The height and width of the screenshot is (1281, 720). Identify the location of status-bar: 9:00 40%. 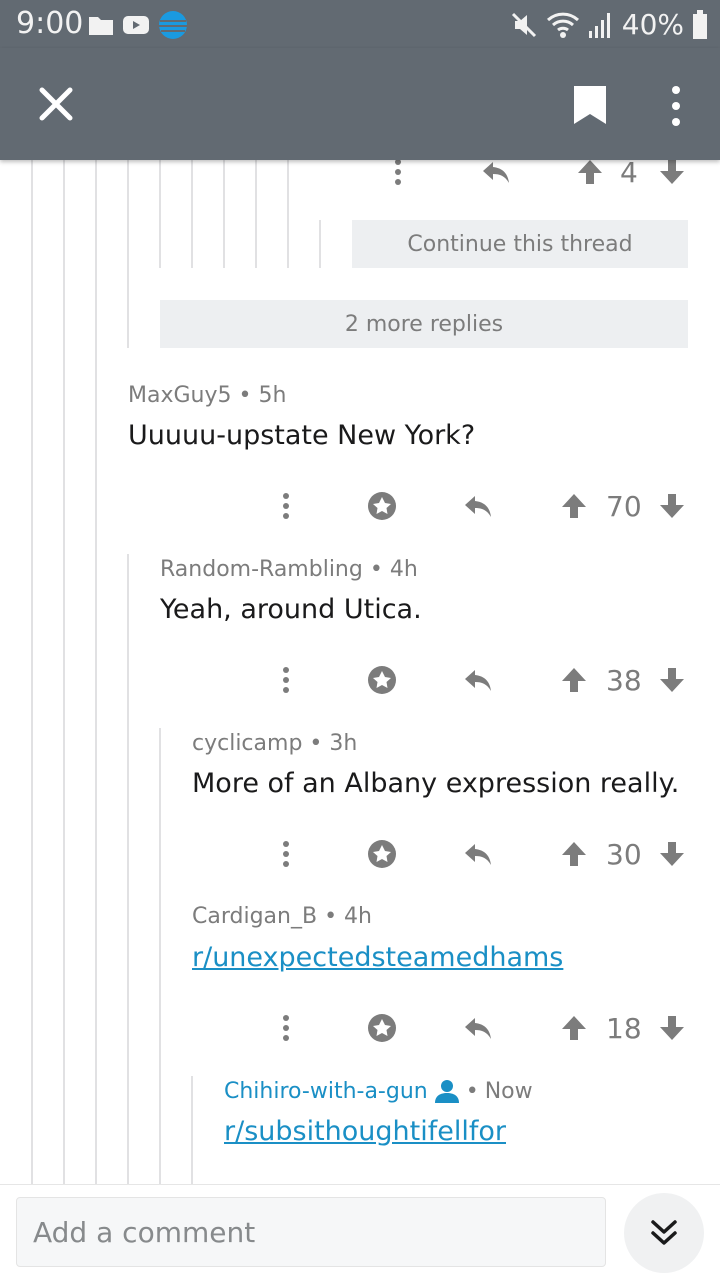
(360, 24).